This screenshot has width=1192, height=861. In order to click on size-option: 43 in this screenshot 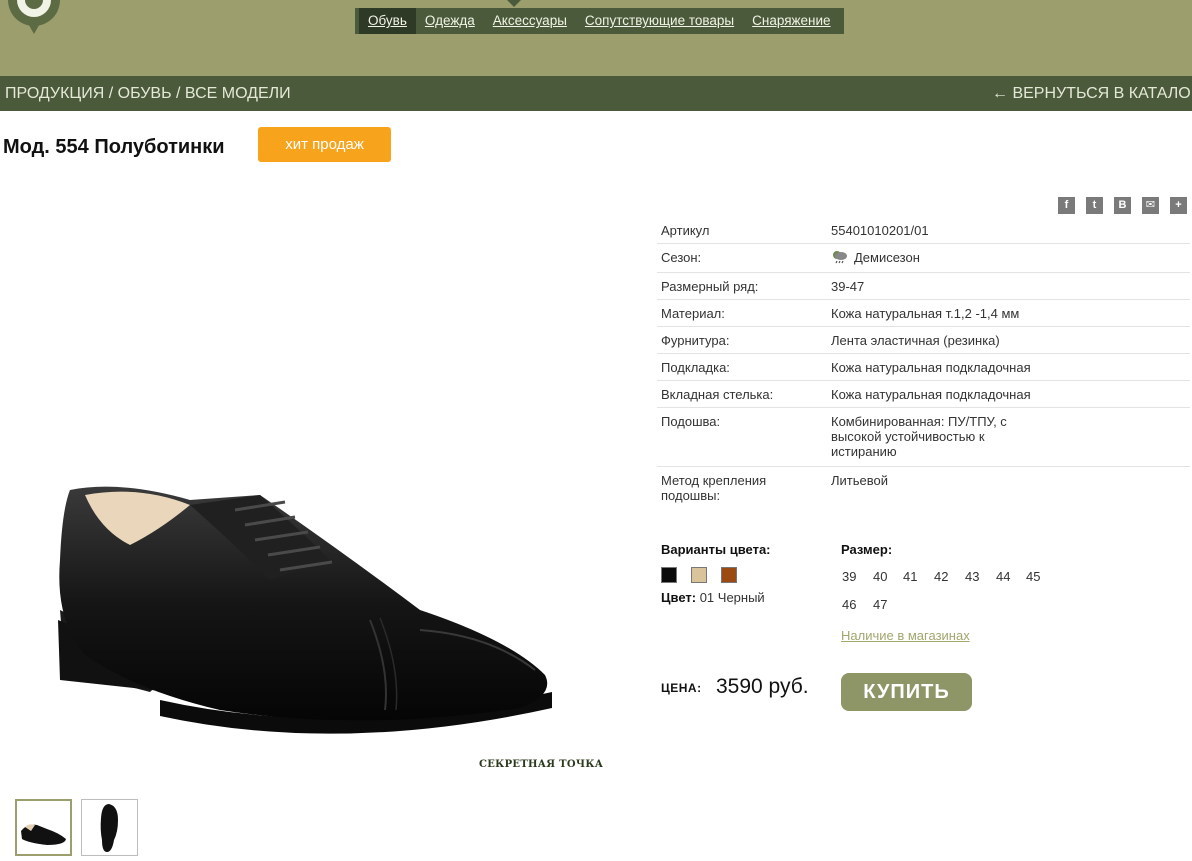, I will do `click(972, 576)`.